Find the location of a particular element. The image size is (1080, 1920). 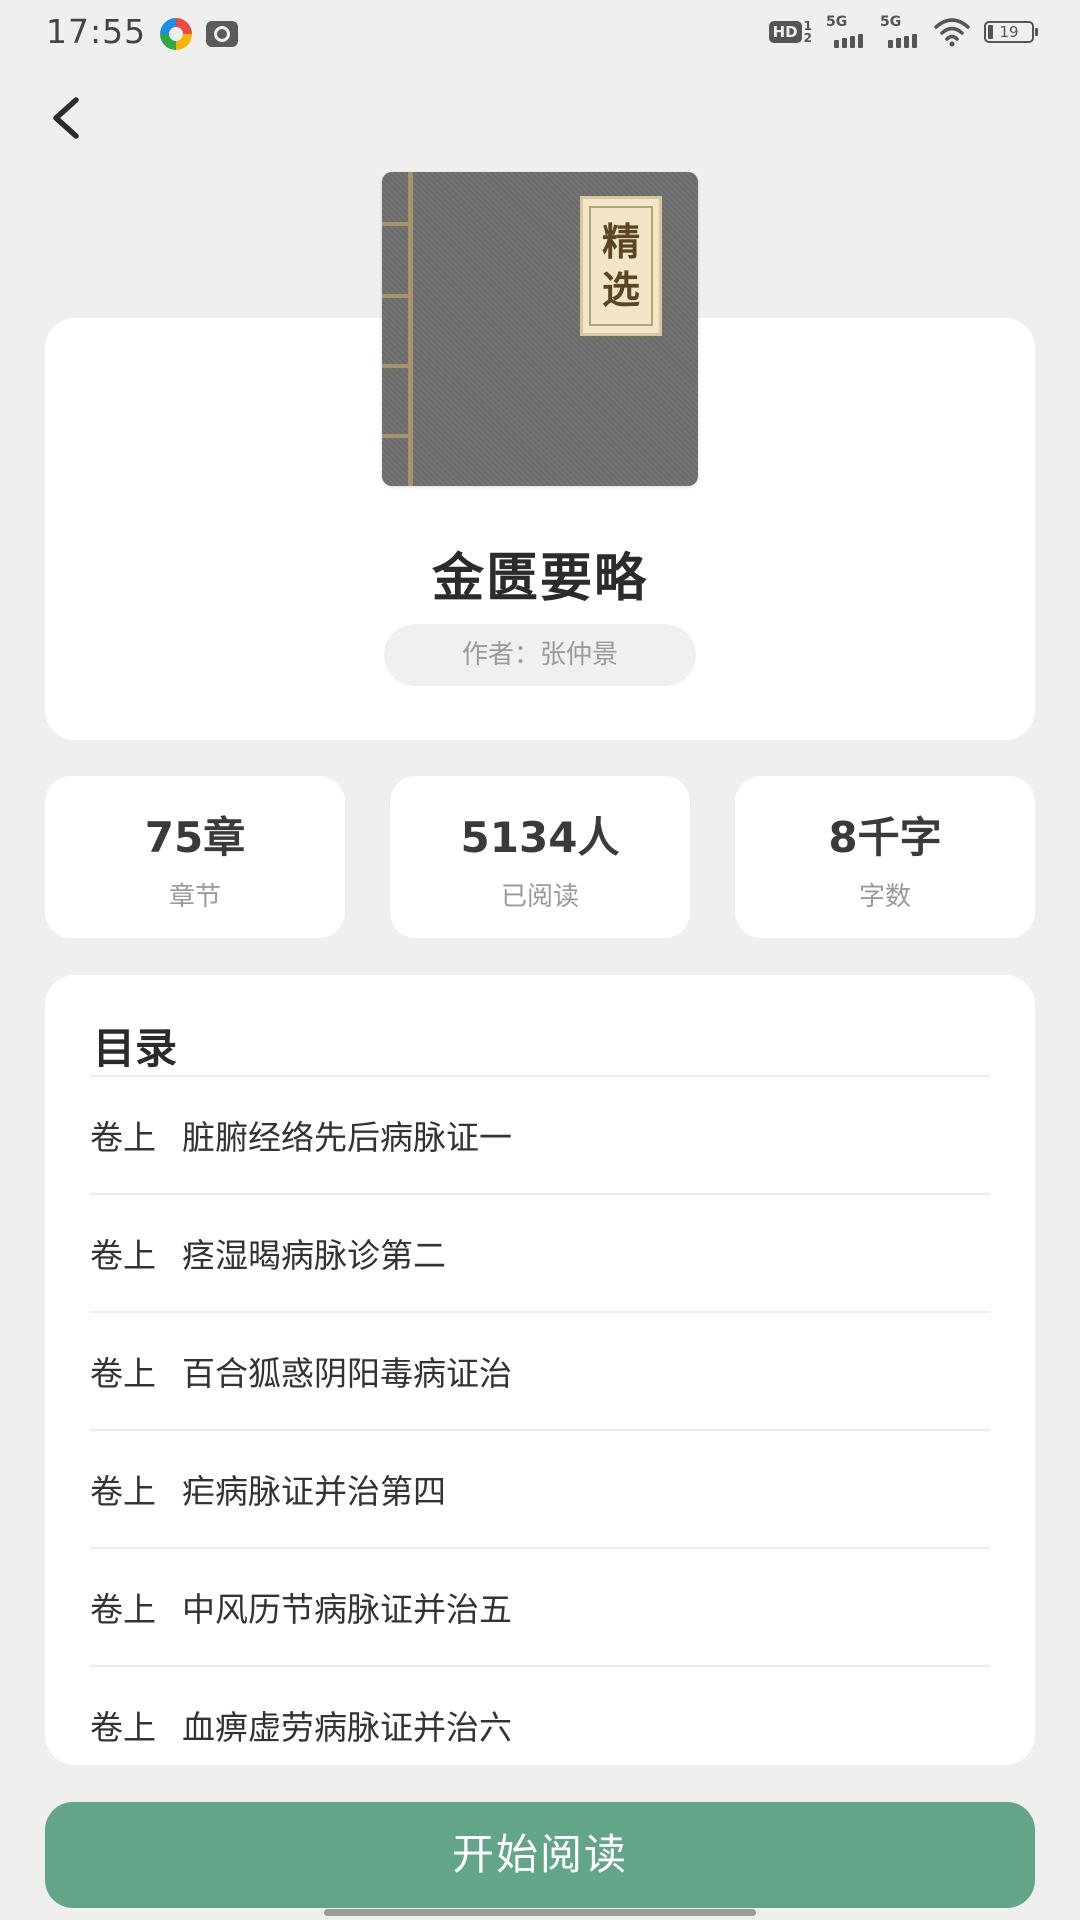

chapter-item: 卷上 疟病脉证并治第四 is located at coordinates (540, 1490).